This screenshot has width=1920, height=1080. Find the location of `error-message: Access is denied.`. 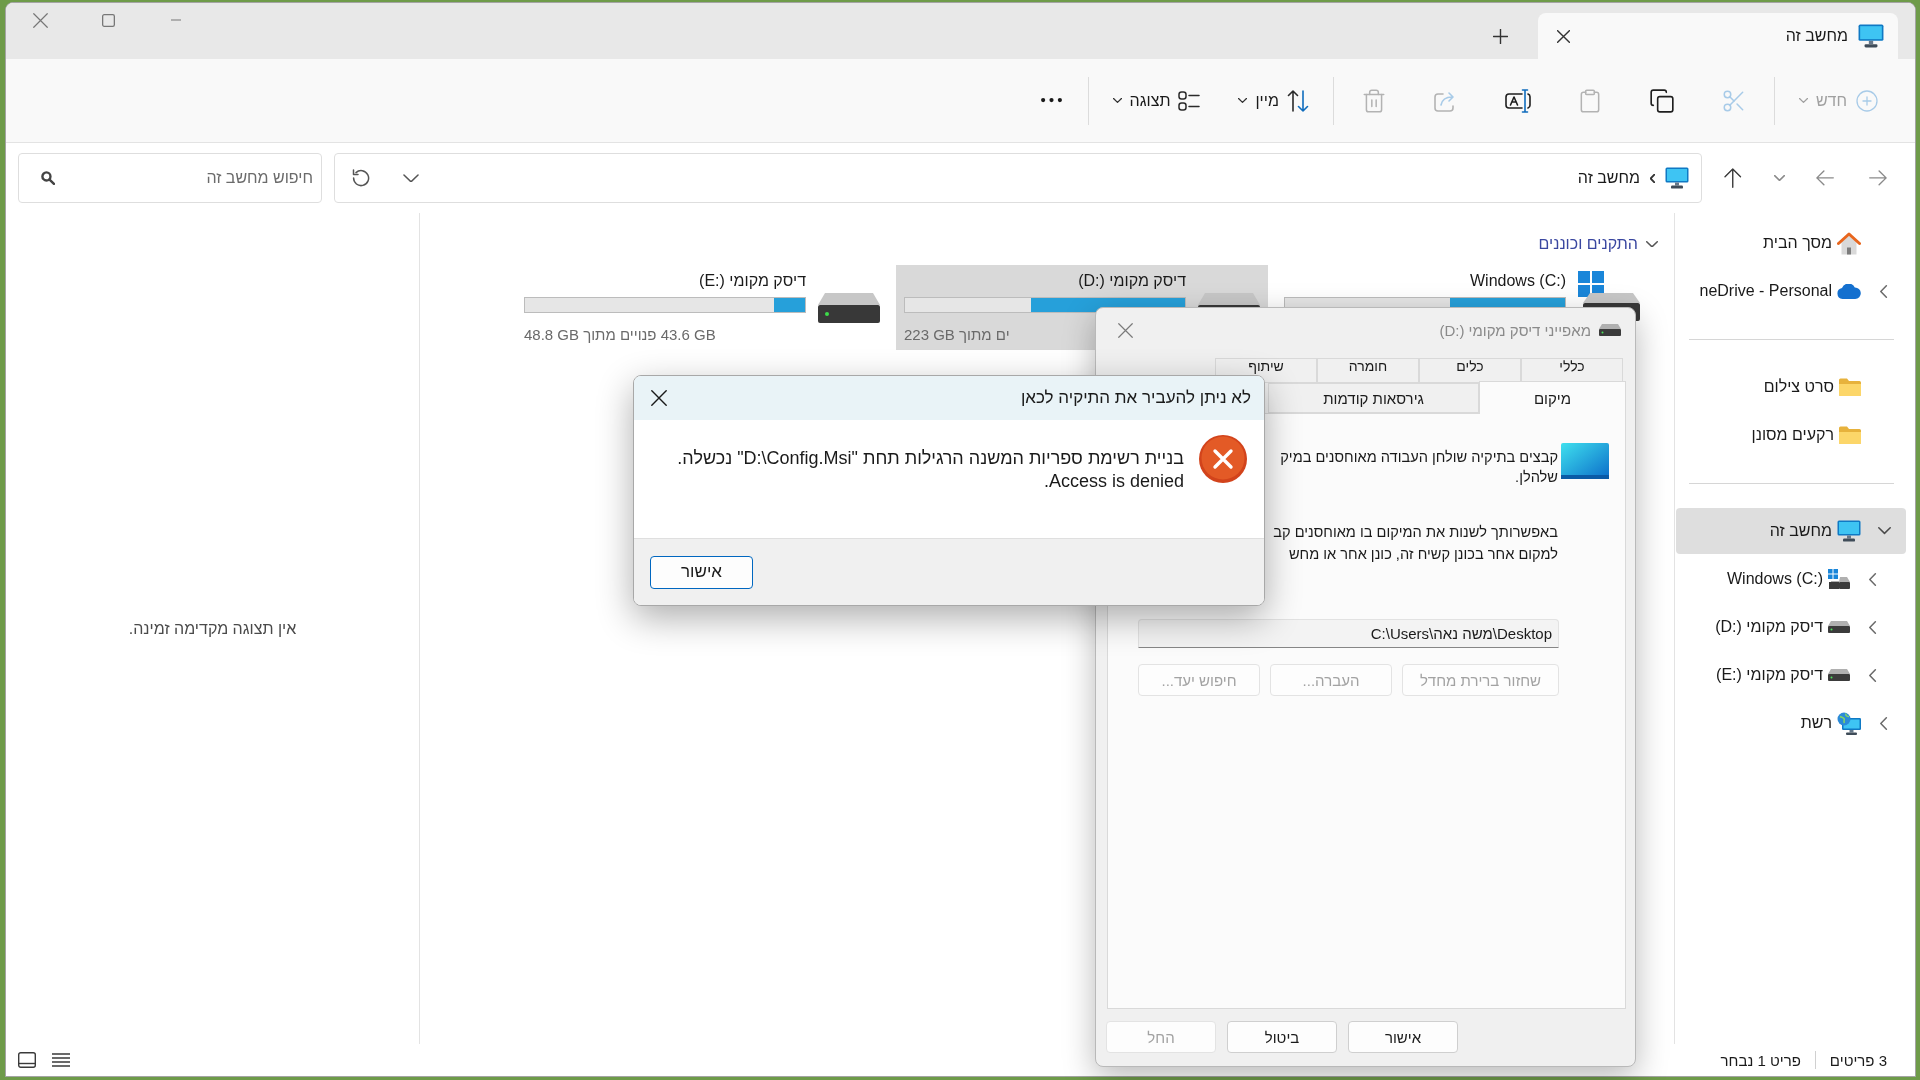

error-message: Access is denied. is located at coordinates (1113, 481).